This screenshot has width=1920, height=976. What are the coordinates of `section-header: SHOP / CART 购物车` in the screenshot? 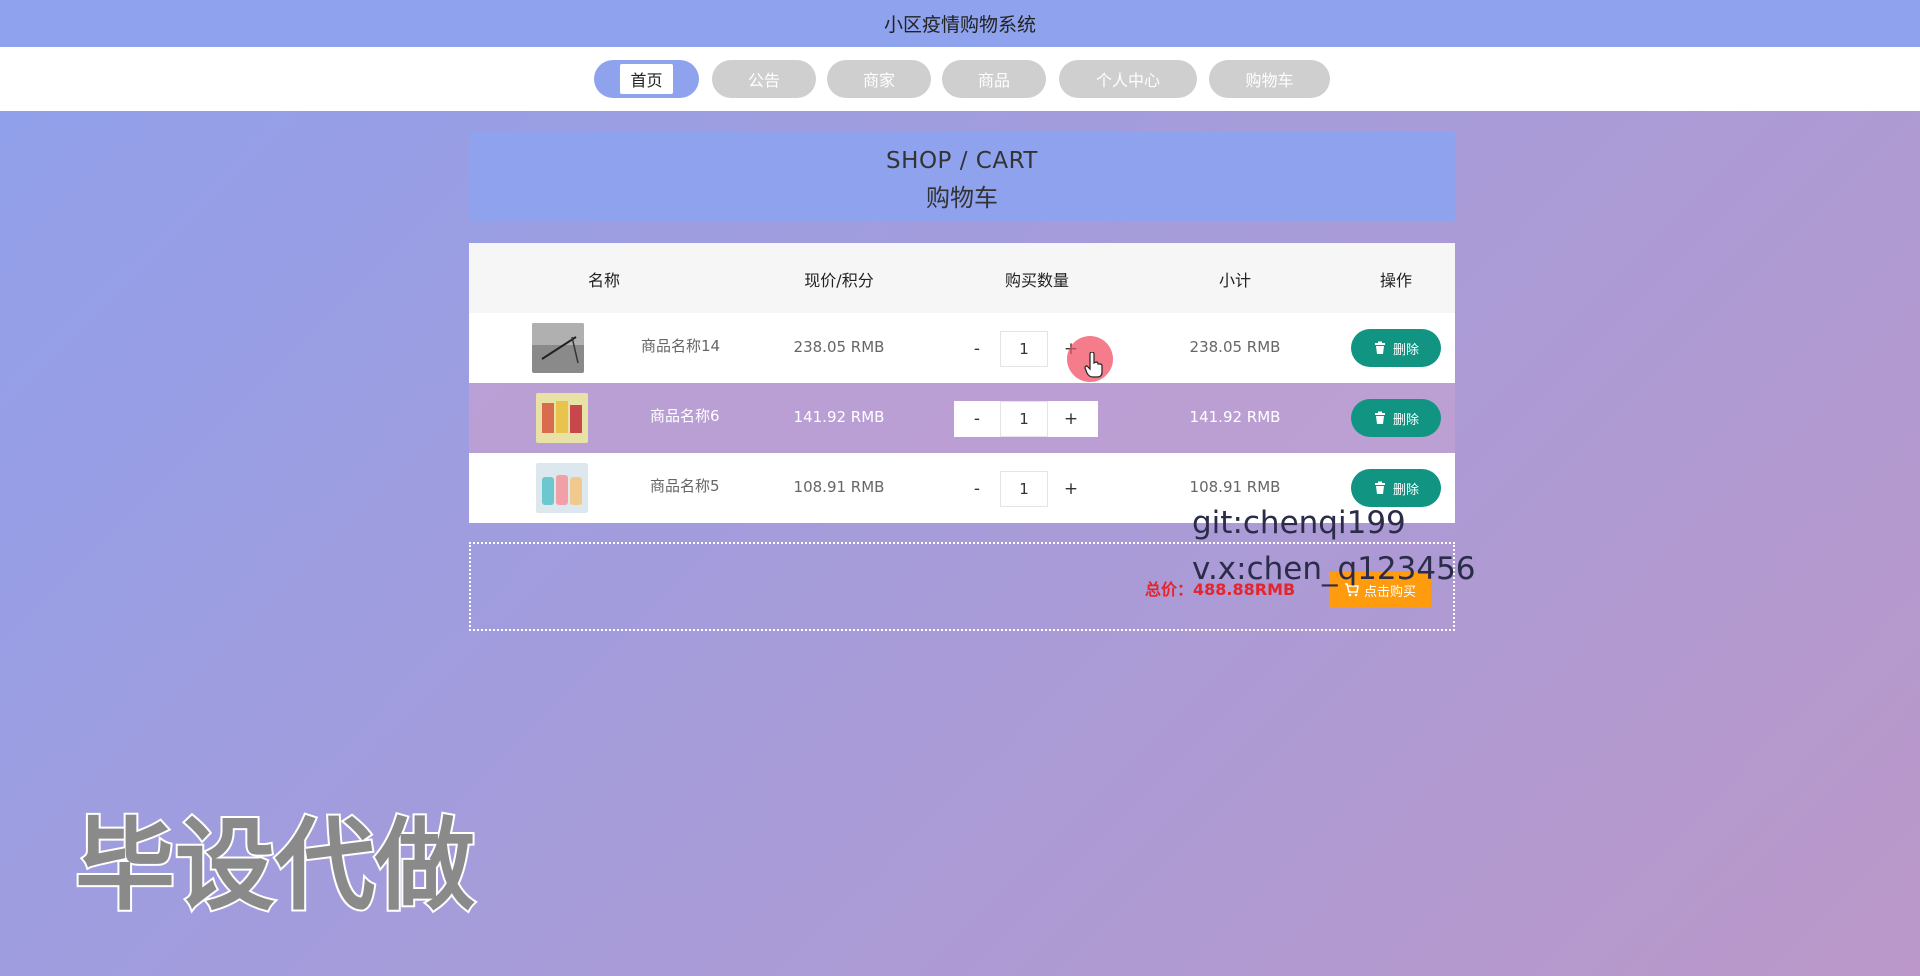 It's located at (962, 176).